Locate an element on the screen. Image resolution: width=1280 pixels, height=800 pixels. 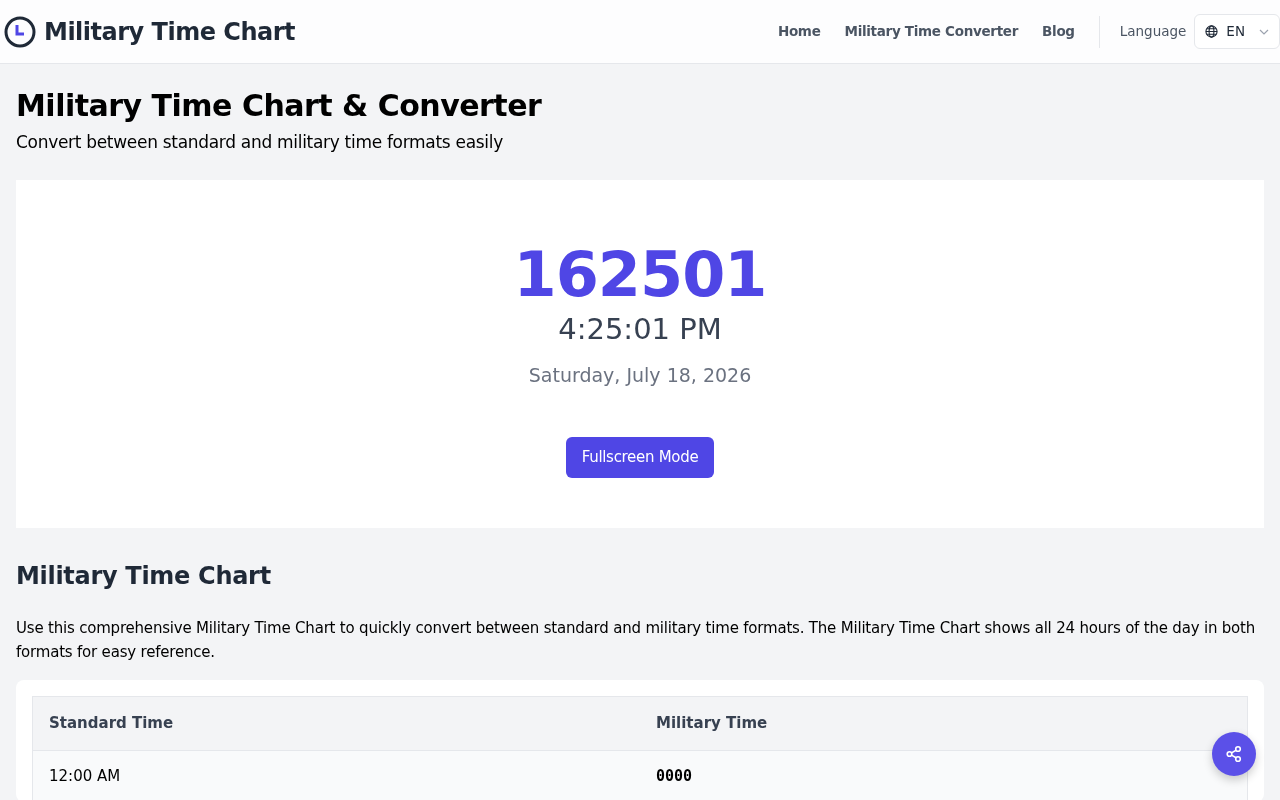
section-heading: Military Time Chart is located at coordinates (144, 576).